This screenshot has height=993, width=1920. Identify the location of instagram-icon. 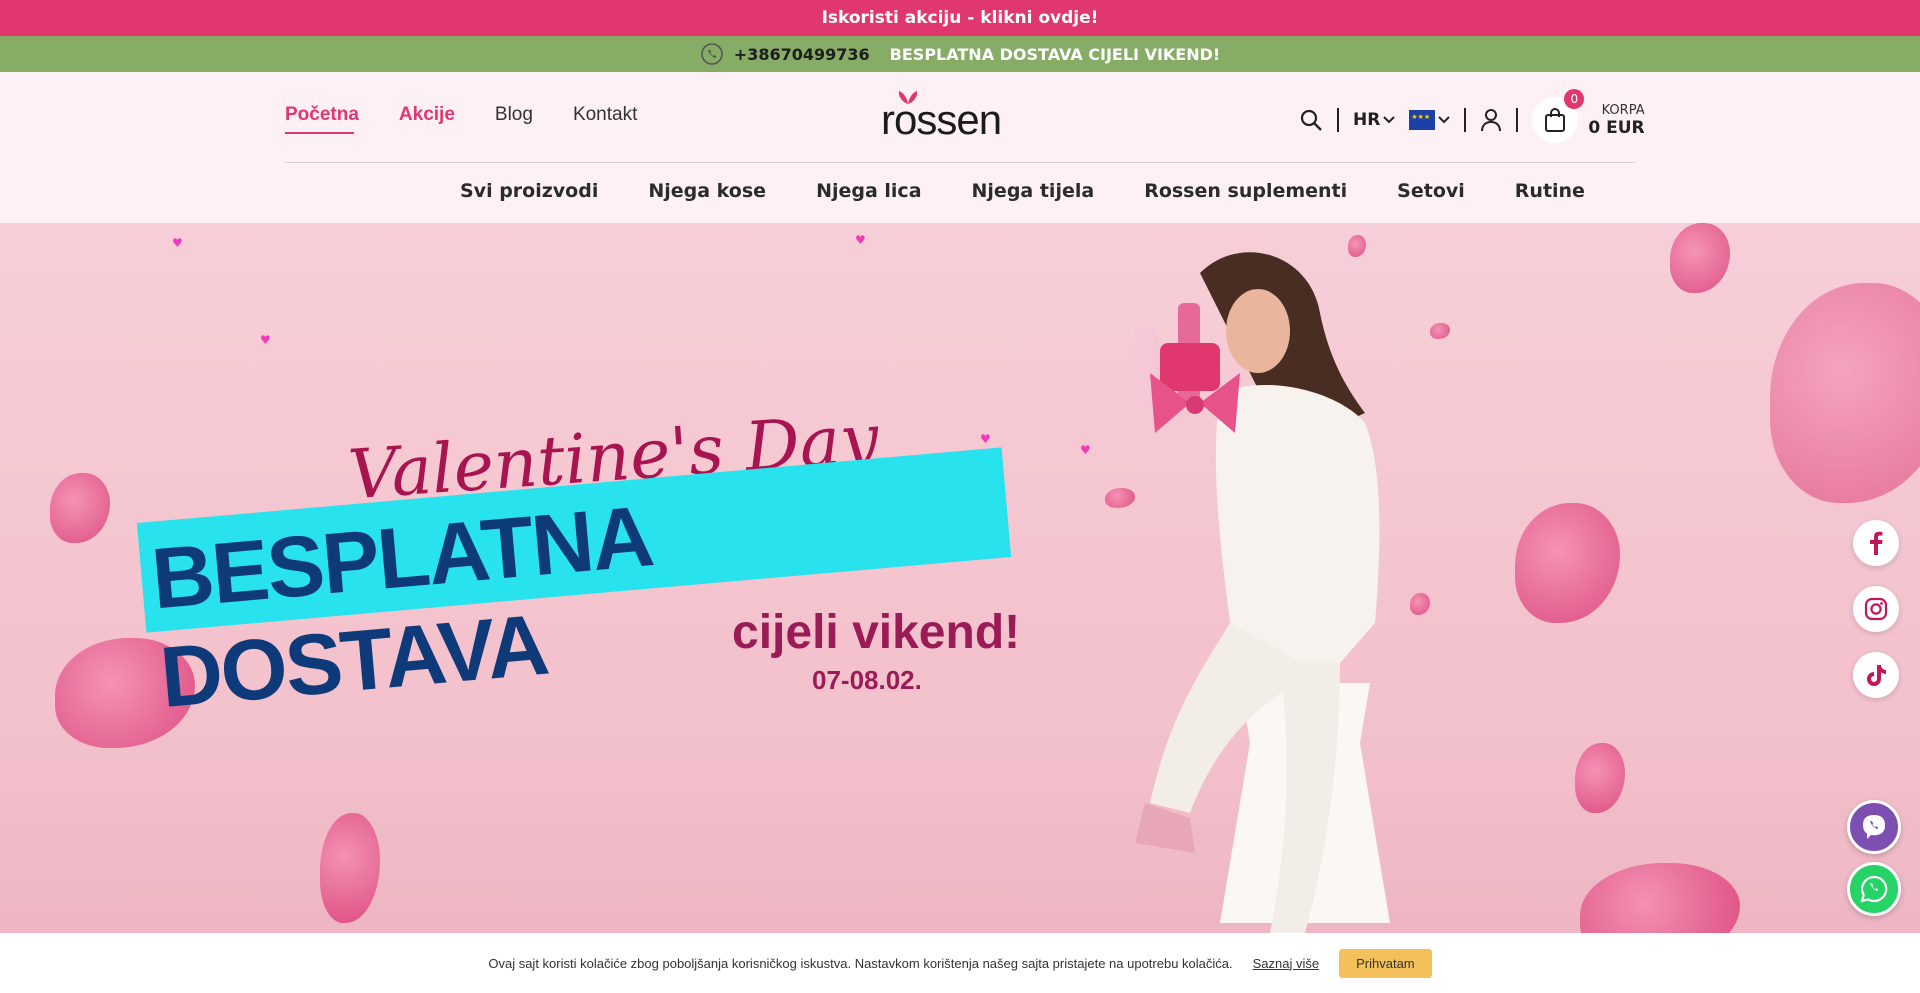
(1876, 609).